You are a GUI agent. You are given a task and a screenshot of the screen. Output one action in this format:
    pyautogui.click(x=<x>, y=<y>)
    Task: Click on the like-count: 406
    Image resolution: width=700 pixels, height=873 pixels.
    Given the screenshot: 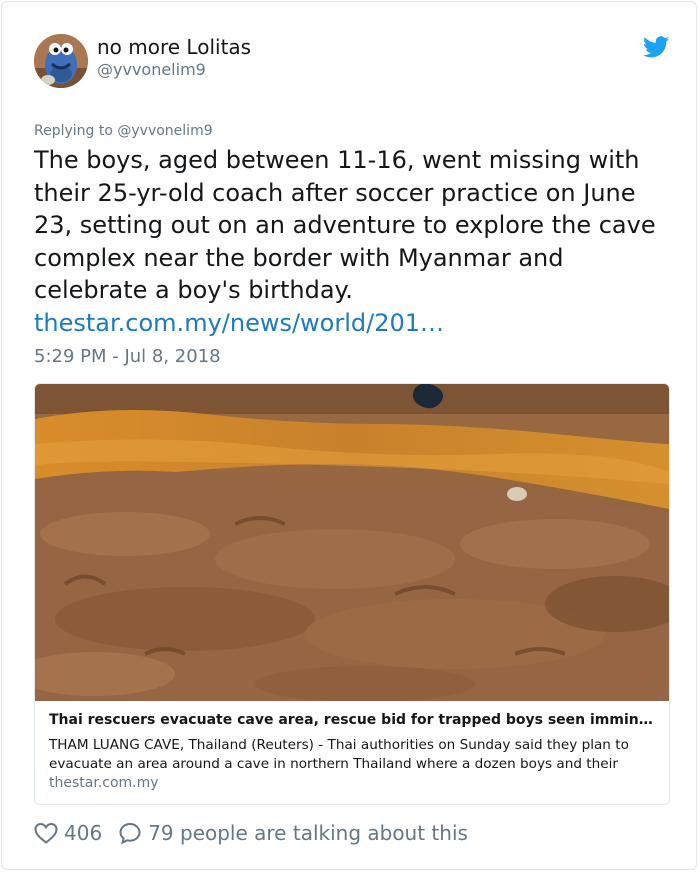 What is the action you would take?
    pyautogui.click(x=83, y=833)
    